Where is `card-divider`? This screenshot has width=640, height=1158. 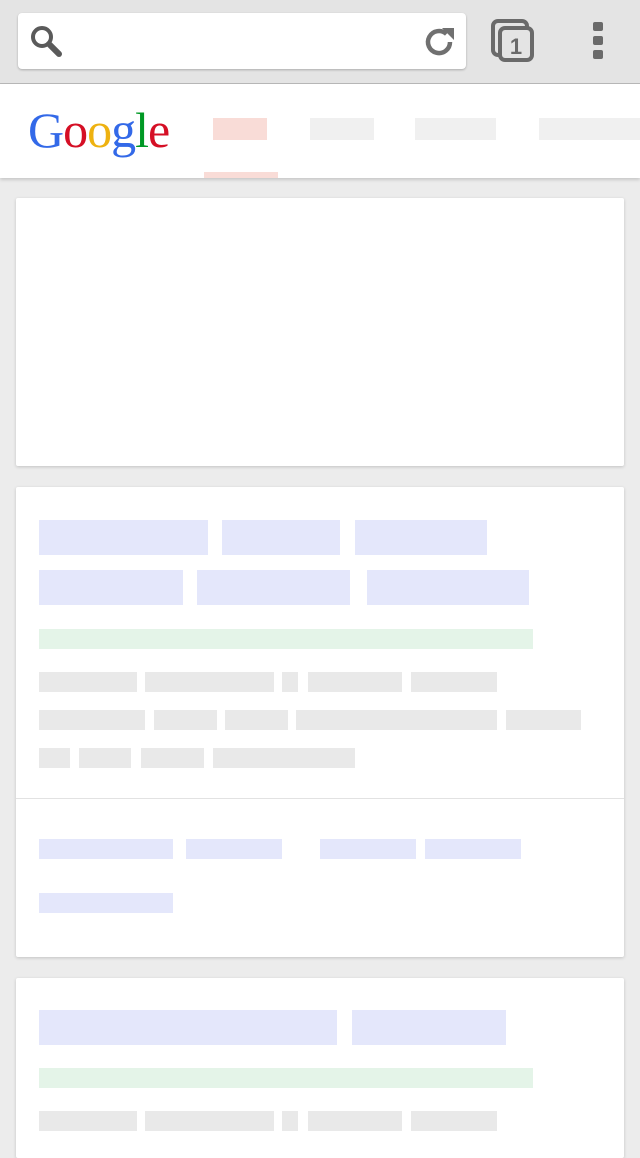 card-divider is located at coordinates (320, 798).